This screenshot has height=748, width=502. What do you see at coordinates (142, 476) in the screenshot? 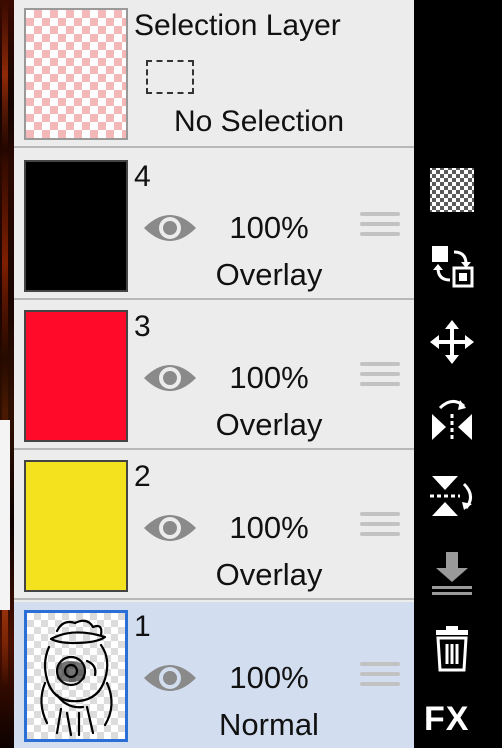
I see `layer-number: 2` at bounding box center [142, 476].